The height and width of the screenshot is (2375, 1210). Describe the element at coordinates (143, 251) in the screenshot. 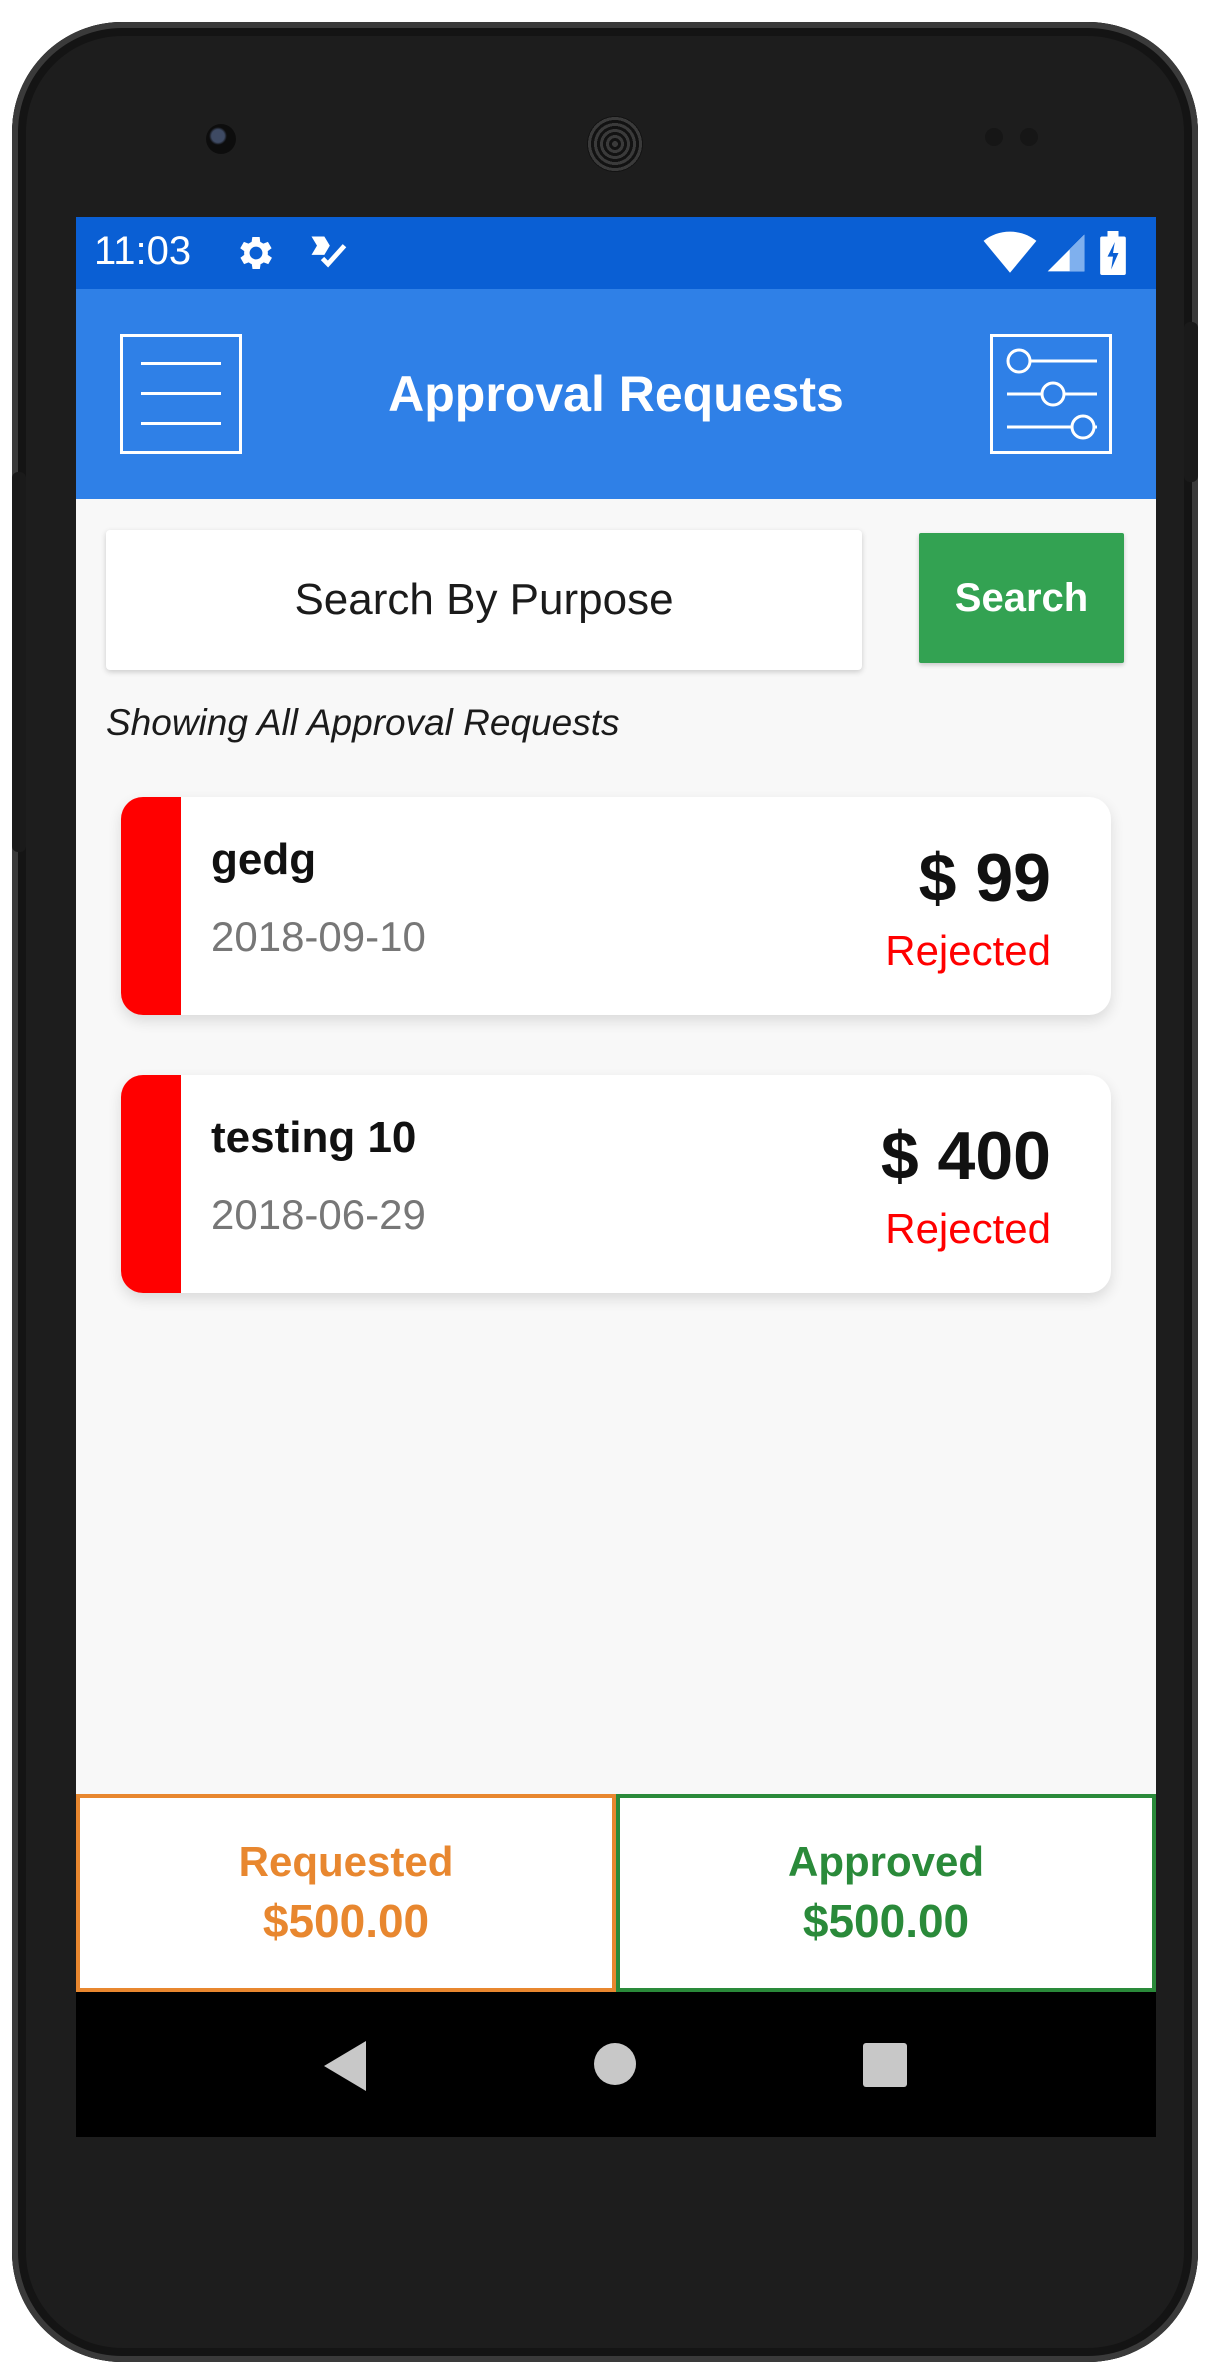

I see `status-time: 11:03` at that location.